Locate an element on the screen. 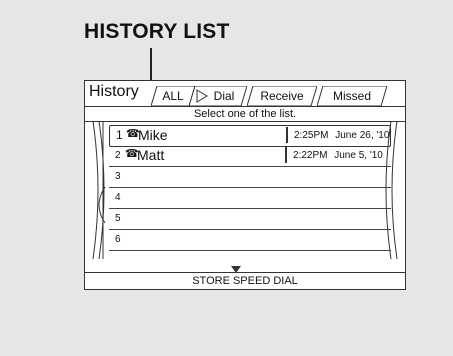  tab-missed: Missed is located at coordinates (352, 96).